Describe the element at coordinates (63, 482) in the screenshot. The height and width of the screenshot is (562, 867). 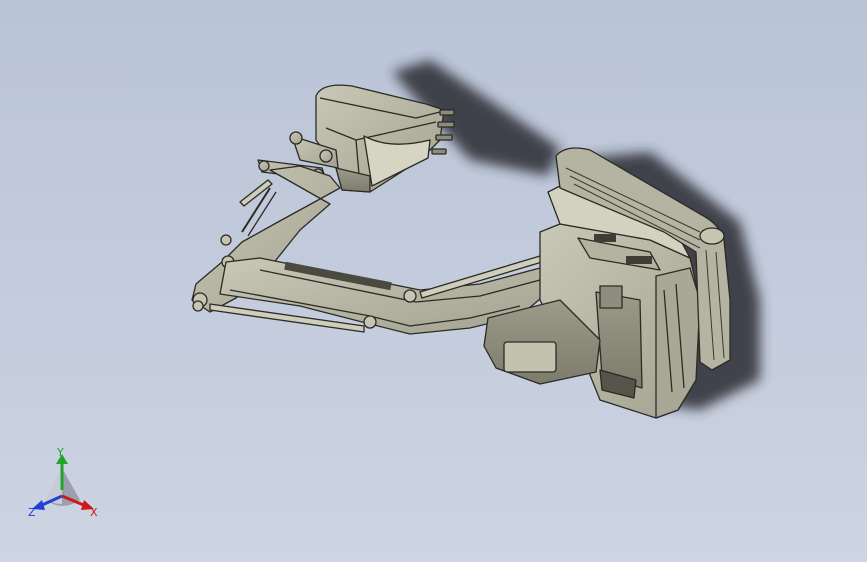
I see `reference-triad: Y X Z` at that location.